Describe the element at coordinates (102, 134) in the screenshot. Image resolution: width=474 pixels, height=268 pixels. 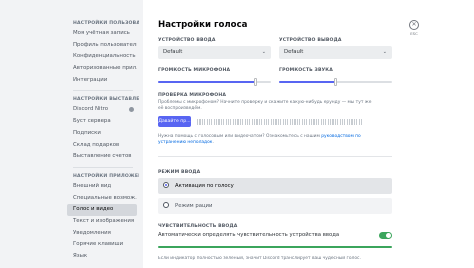
I see `sidebar-item-subscriptions: Подписки` at that location.